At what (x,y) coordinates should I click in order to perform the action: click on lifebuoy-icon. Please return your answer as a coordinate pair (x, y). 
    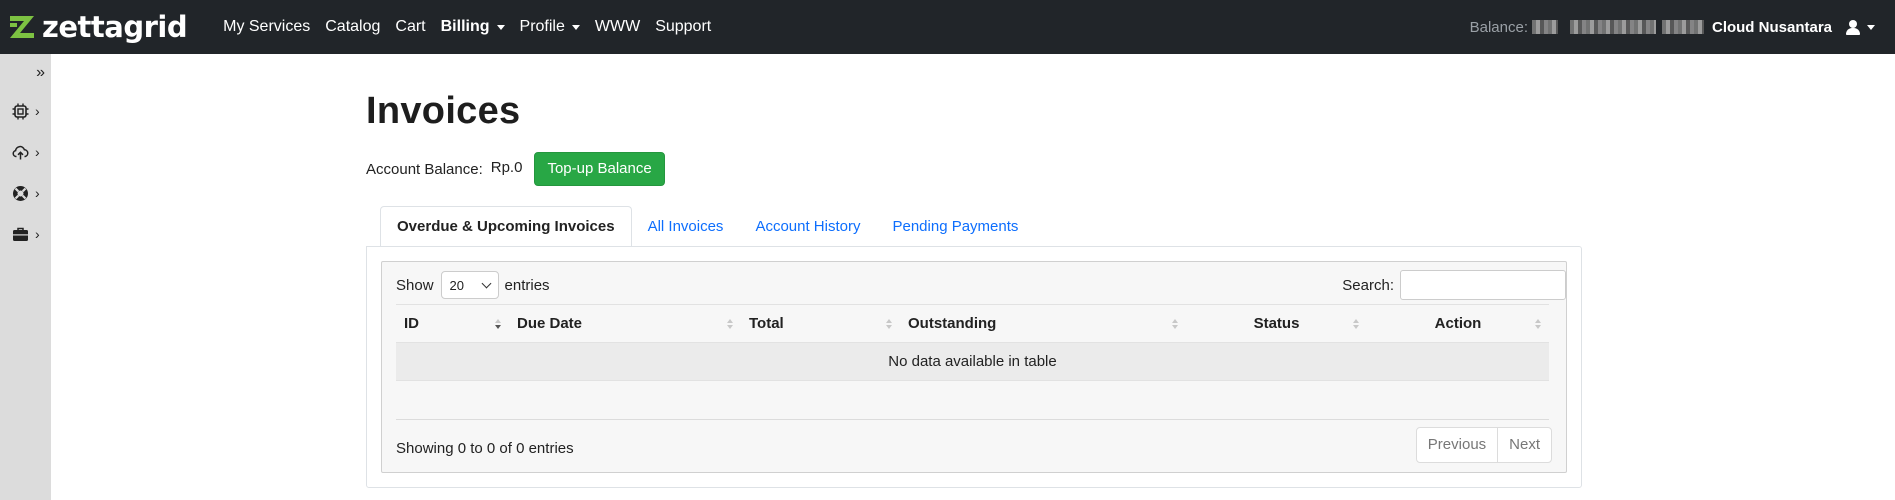
    Looking at the image, I should click on (20, 193).